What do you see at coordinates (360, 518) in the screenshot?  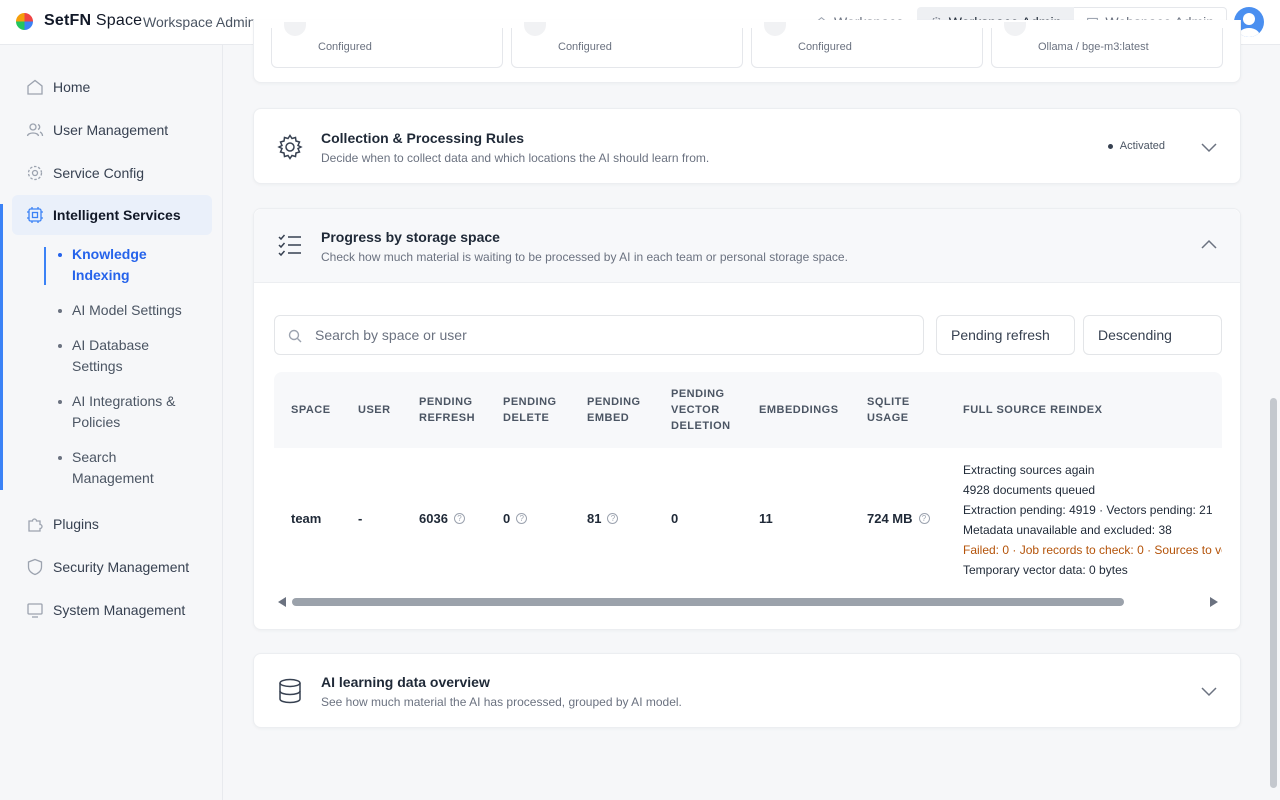 I see `cell-user: -` at bounding box center [360, 518].